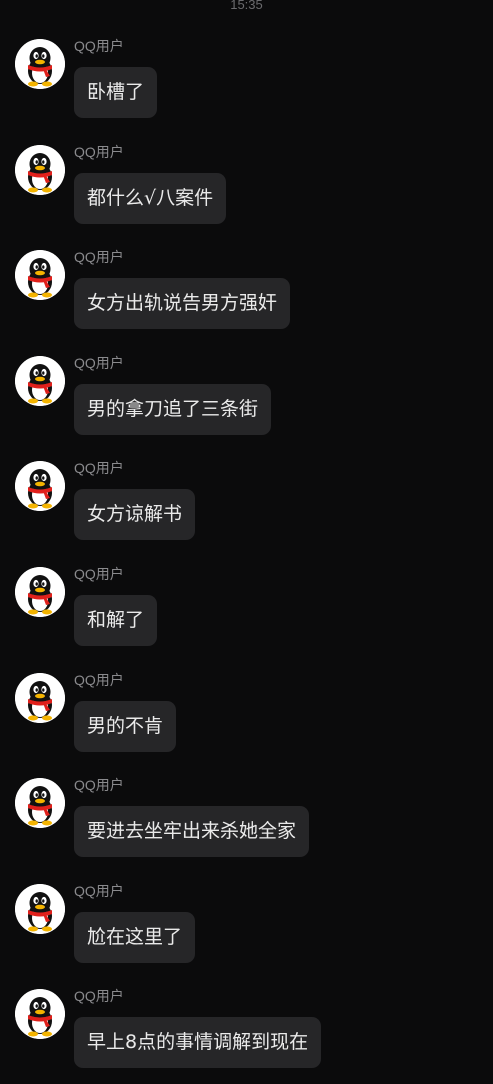 Image resolution: width=493 pixels, height=1084 pixels. Describe the element at coordinates (246, 616) in the screenshot. I see `message-row: QQ用户 和解了` at that location.